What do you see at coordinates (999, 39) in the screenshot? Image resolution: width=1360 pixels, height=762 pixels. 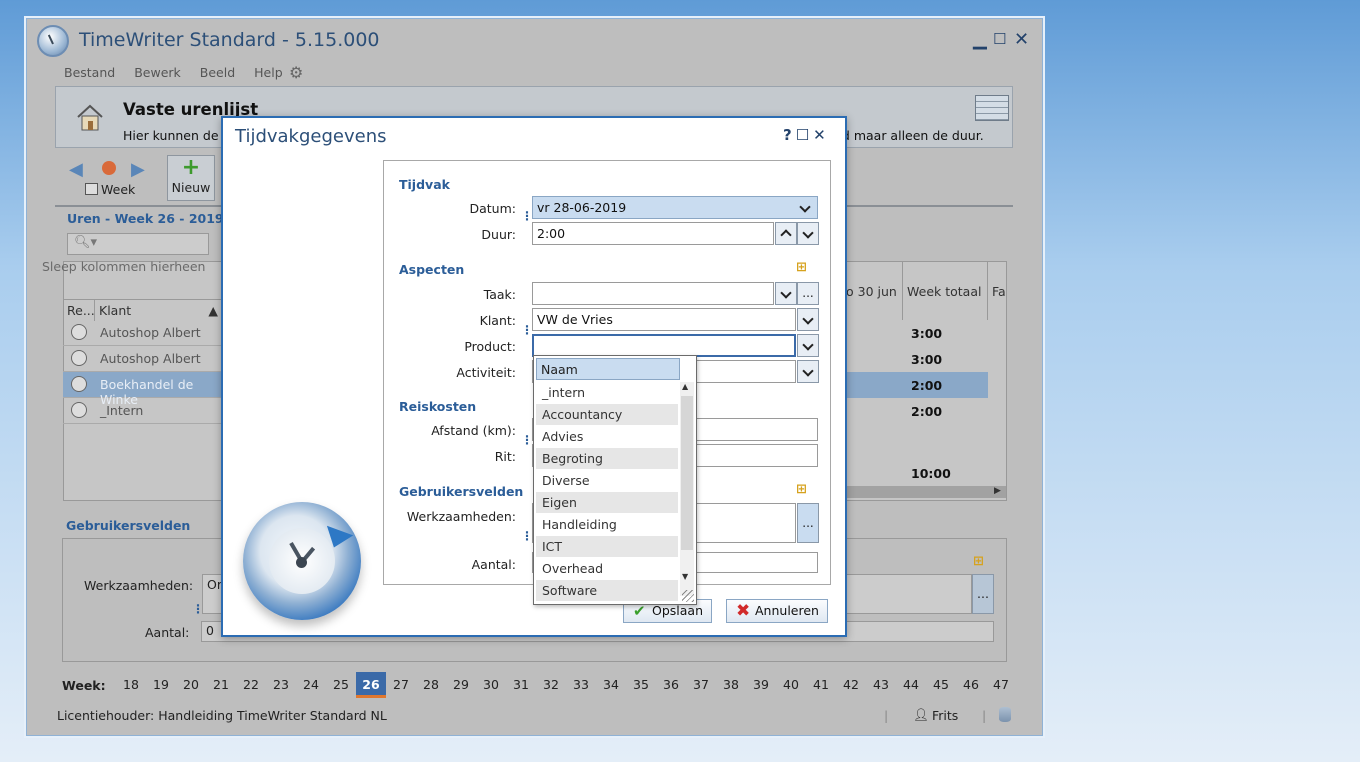 I see `maximize-button: ☐` at bounding box center [999, 39].